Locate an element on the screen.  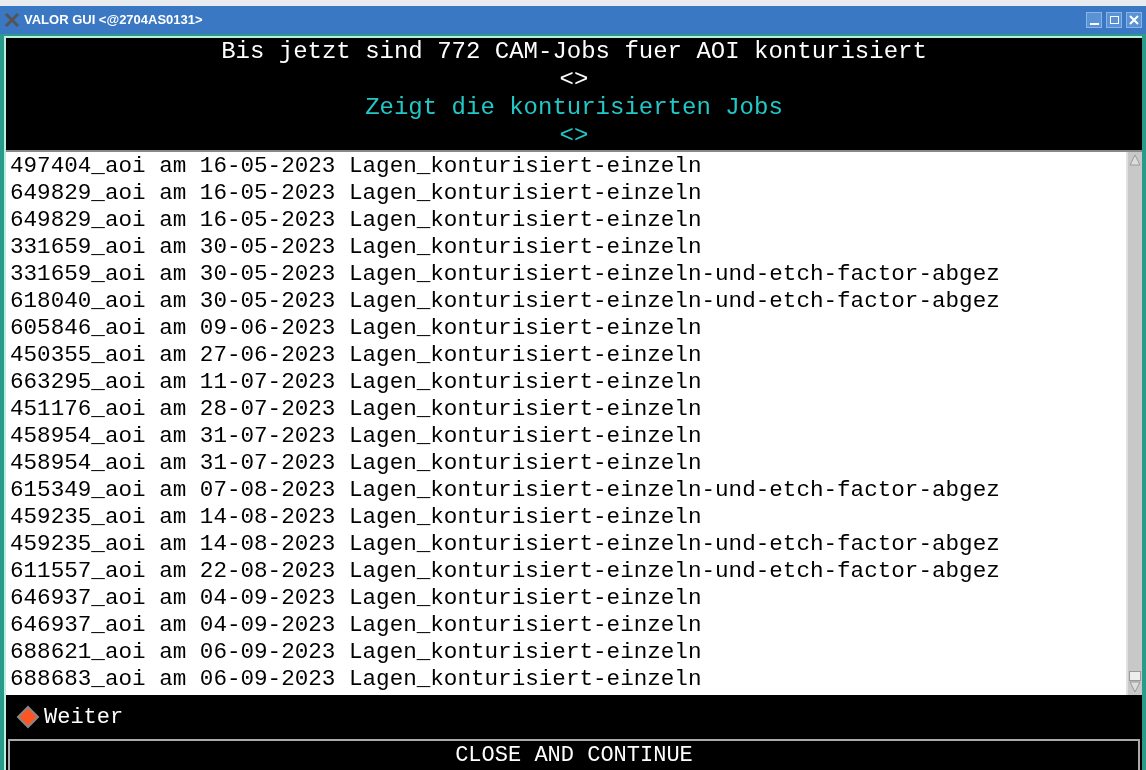
job-list-item: 618040_aoi am 30-05-2023 Lagen_konturisiert-einzeln-und-etch-factor-abgez is located at coordinates (568, 301).